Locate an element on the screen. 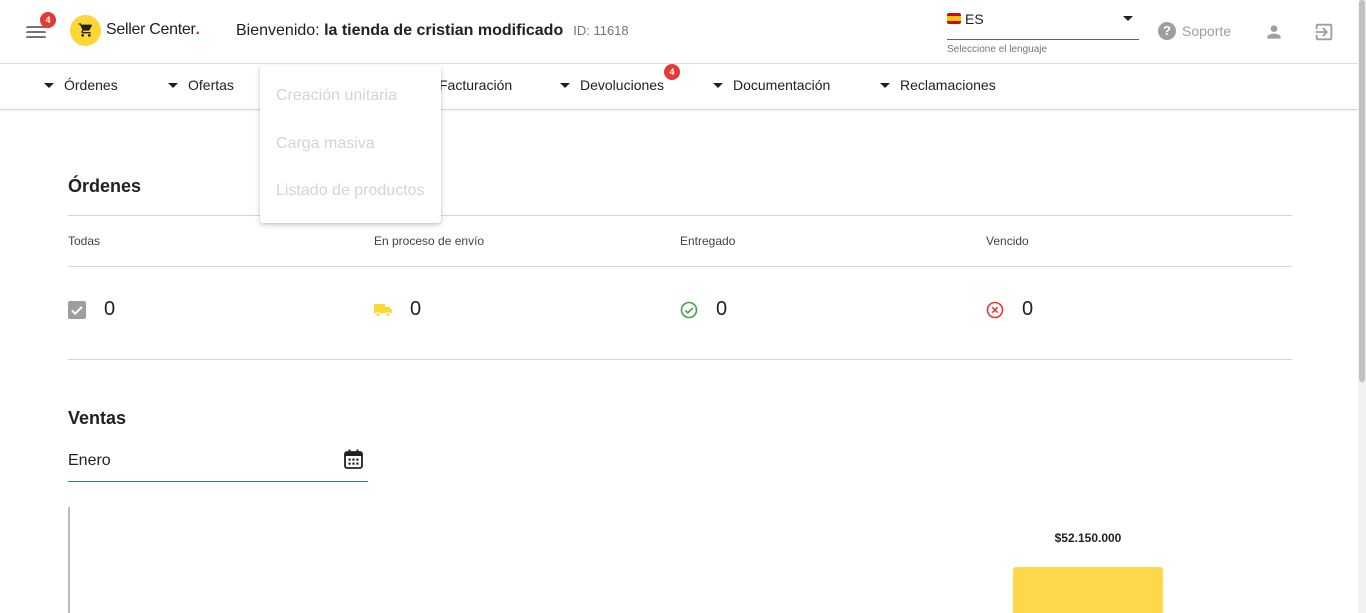  store-id: ID: 11618 is located at coordinates (601, 30).